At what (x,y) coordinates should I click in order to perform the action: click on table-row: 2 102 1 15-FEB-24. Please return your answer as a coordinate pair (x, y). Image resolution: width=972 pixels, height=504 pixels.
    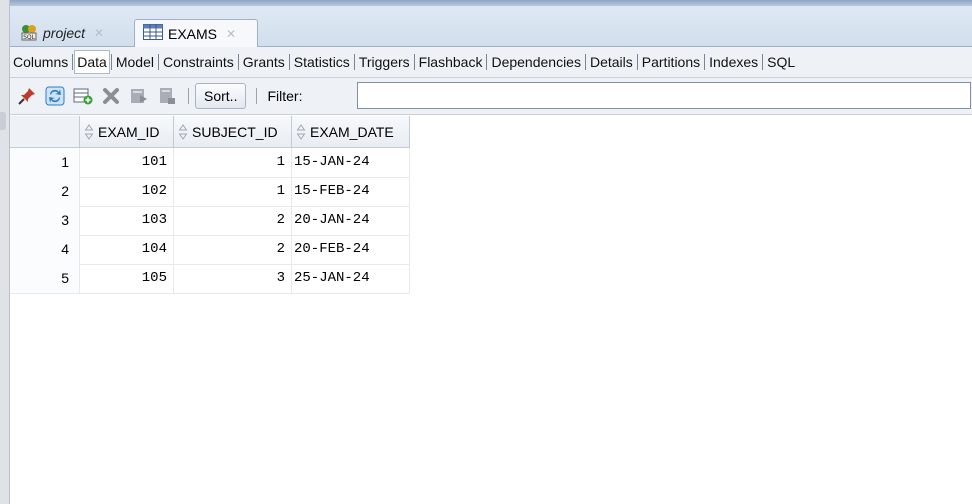
    Looking at the image, I should click on (210, 192).